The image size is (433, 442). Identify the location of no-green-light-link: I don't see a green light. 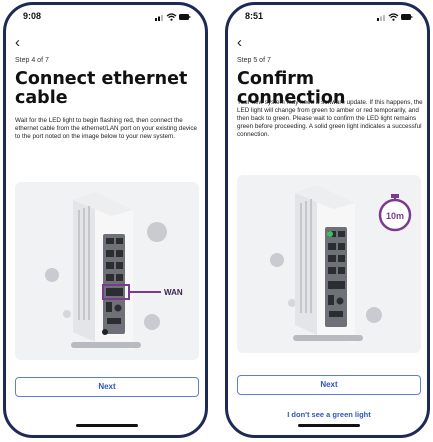
(329, 414).